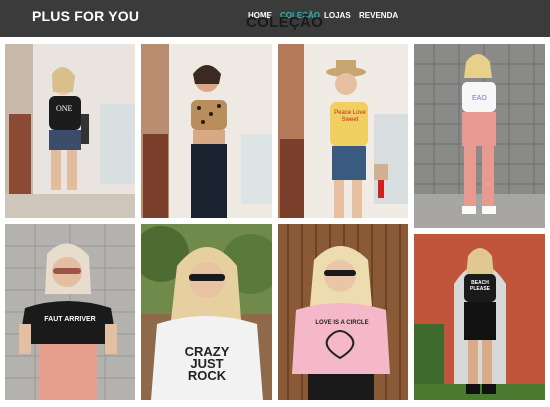  What do you see at coordinates (85, 16) in the screenshot?
I see `brand-logo: PLUS FOR YOU` at bounding box center [85, 16].